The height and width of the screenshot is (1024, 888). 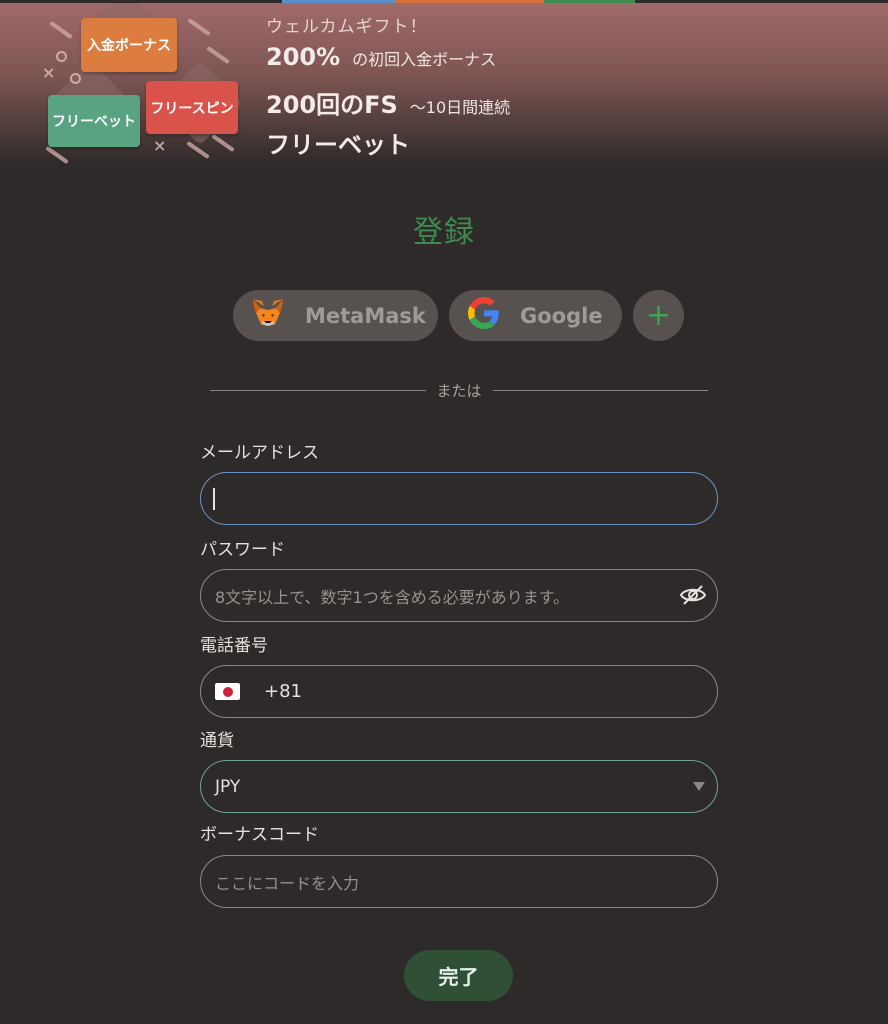 I want to click on deposit-bonus-tag: 入金ボーナス, so click(x=129, y=45).